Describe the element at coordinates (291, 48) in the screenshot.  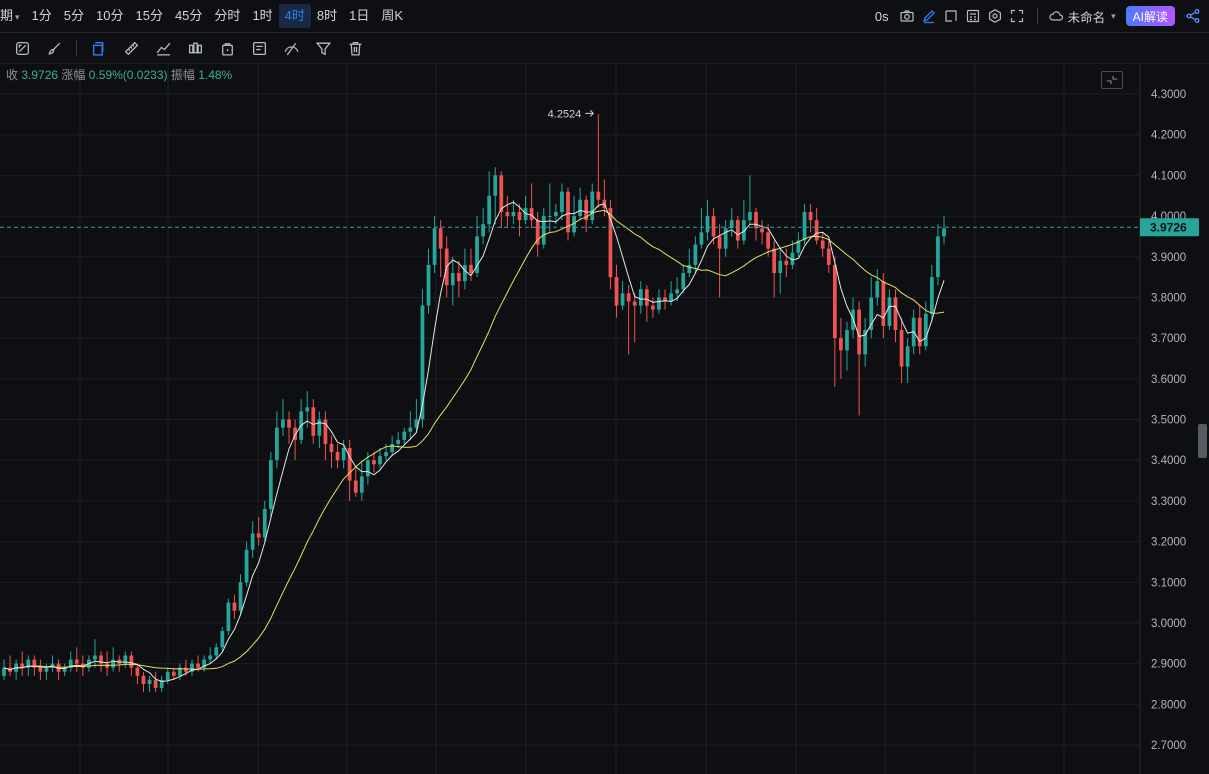
I see `hide-drawings-icon` at that location.